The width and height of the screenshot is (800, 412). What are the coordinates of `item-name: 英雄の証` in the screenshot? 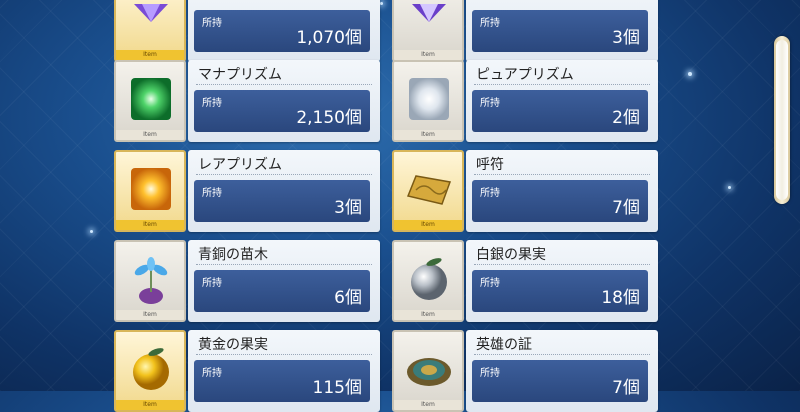 It's located at (504, 345).